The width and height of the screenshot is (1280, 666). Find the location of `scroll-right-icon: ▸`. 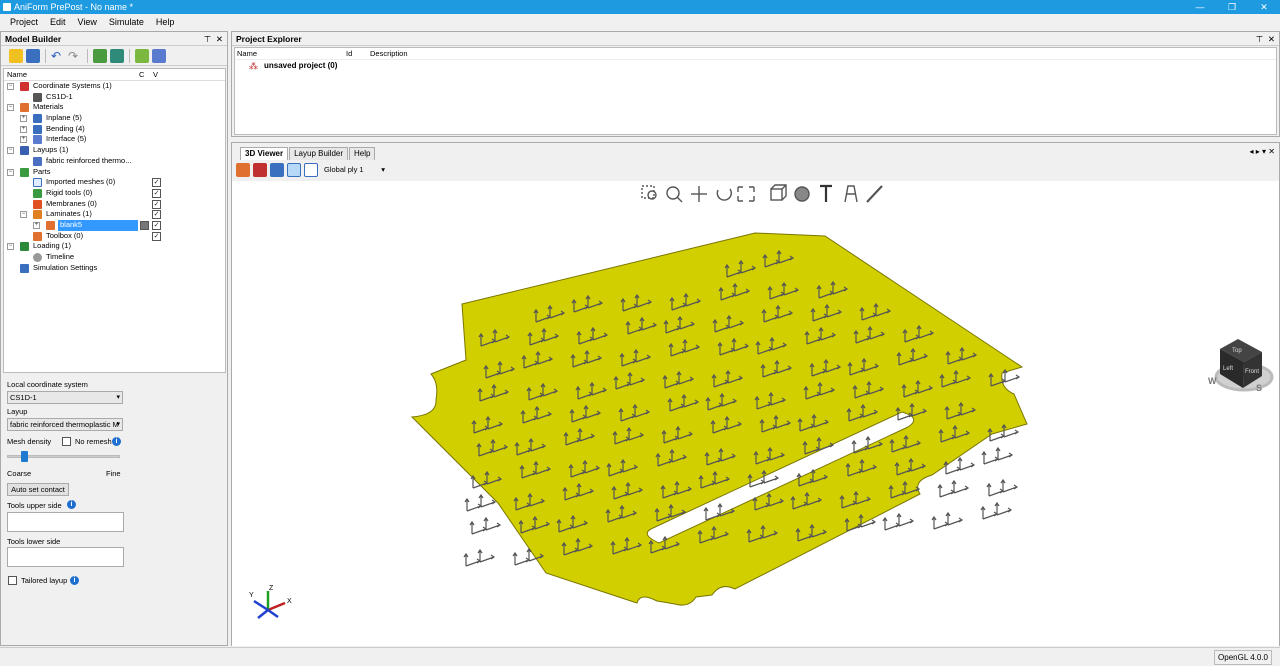

scroll-right-icon: ▸ is located at coordinates (1258, 151).